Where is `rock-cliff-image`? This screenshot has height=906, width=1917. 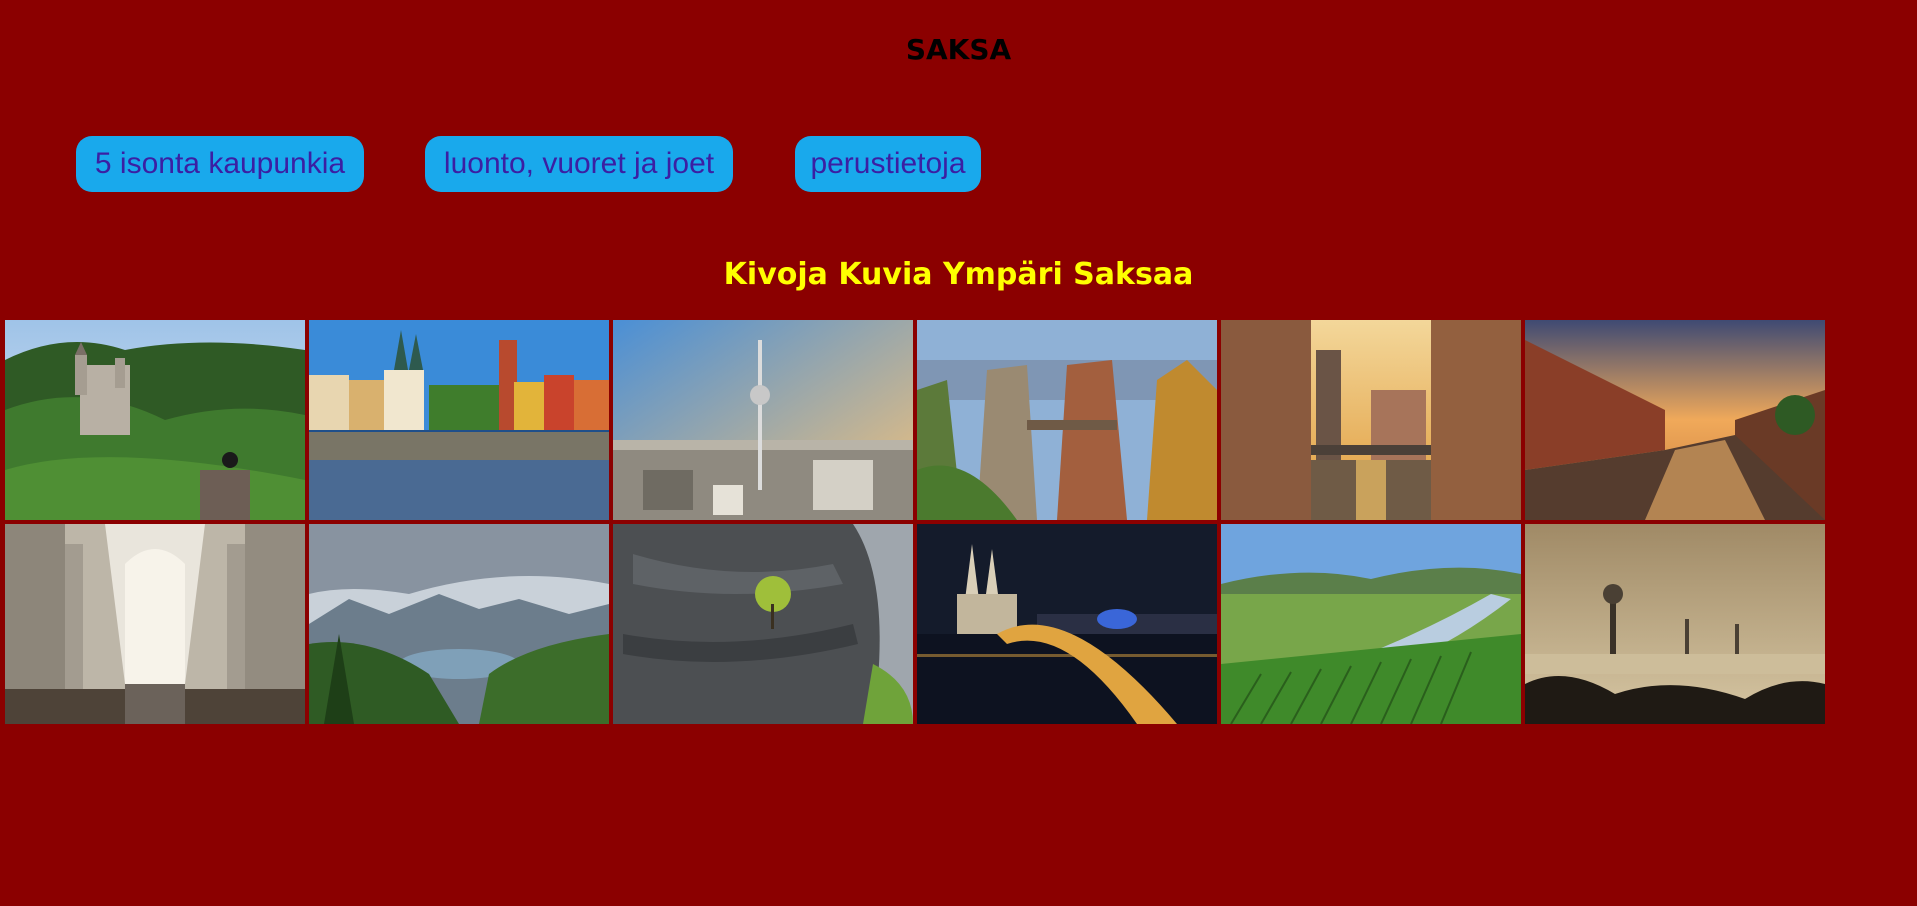
rock-cliff-image is located at coordinates (763, 624).